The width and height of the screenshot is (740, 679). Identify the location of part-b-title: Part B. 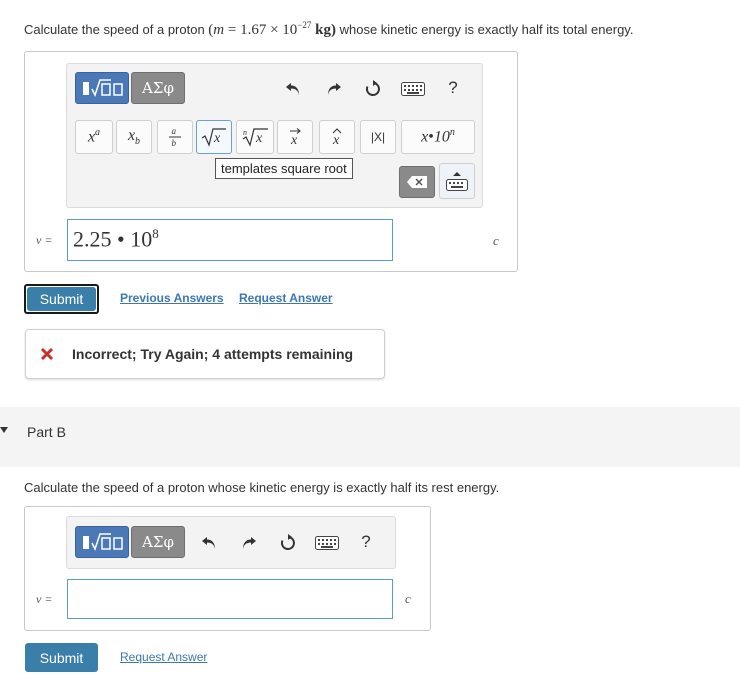
(46, 432).